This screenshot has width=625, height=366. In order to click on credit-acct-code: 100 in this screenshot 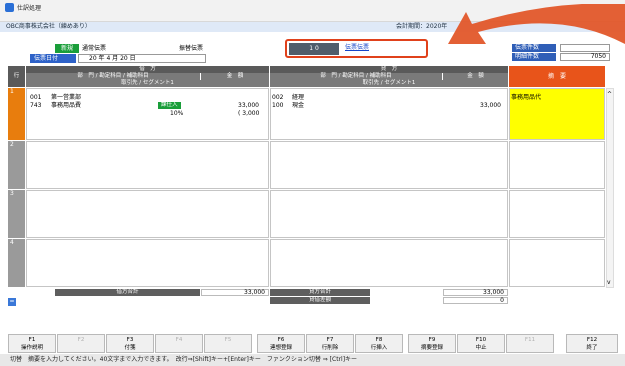, I will do `click(278, 105)`.